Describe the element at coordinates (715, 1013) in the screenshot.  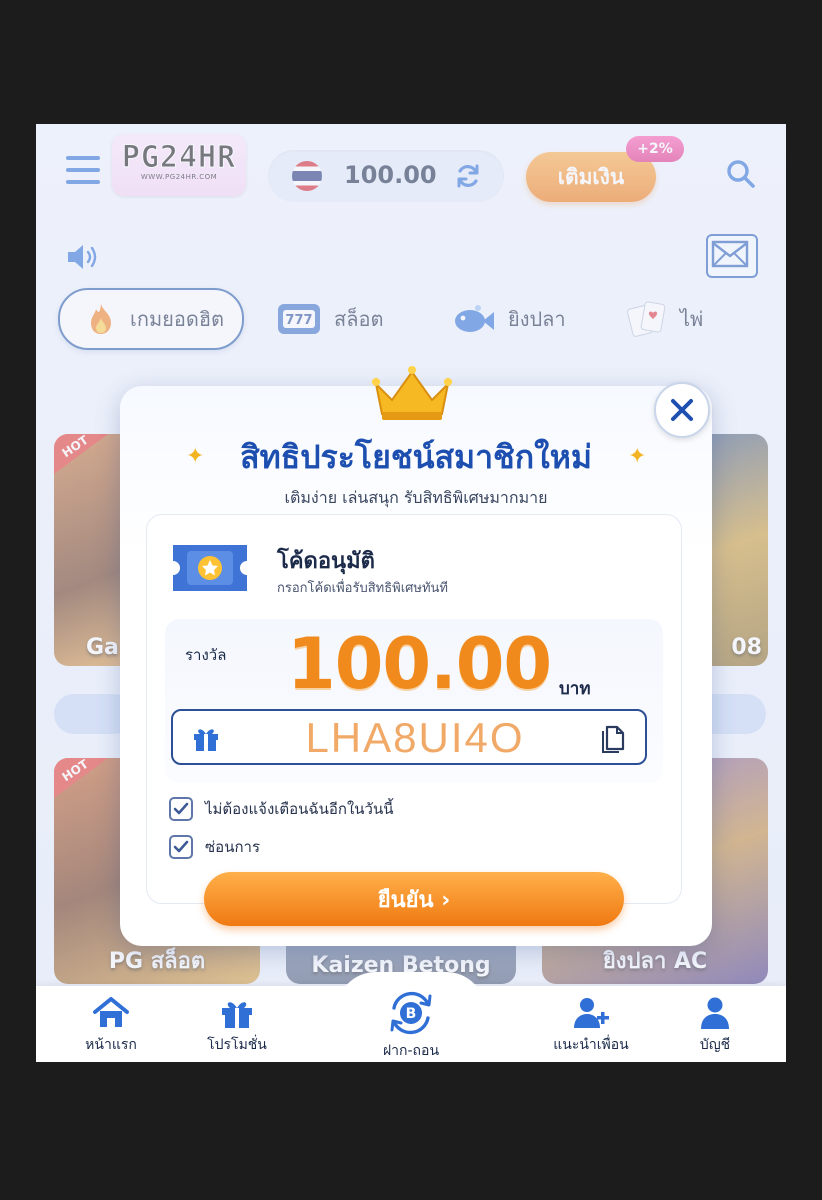
I see `user-icon` at that location.